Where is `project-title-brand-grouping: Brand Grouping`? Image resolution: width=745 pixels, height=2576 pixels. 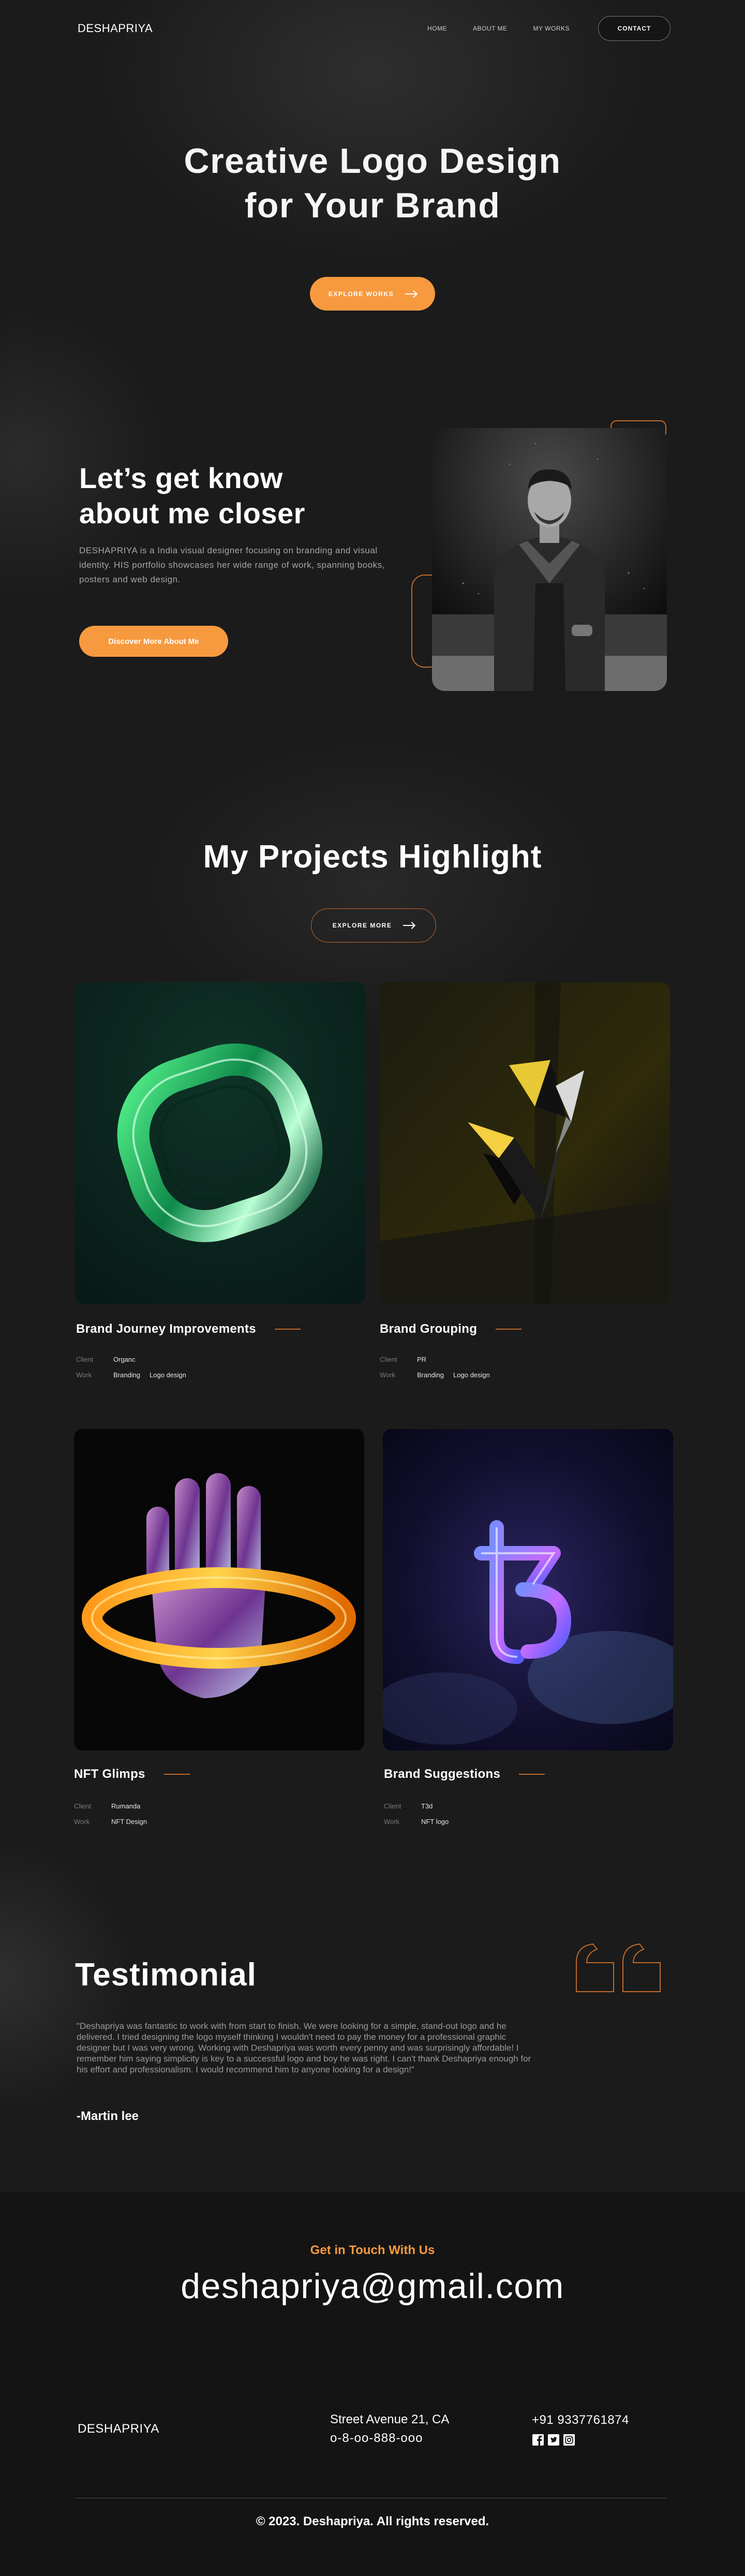
project-title-brand-grouping: Brand Grouping is located at coordinates (451, 1329).